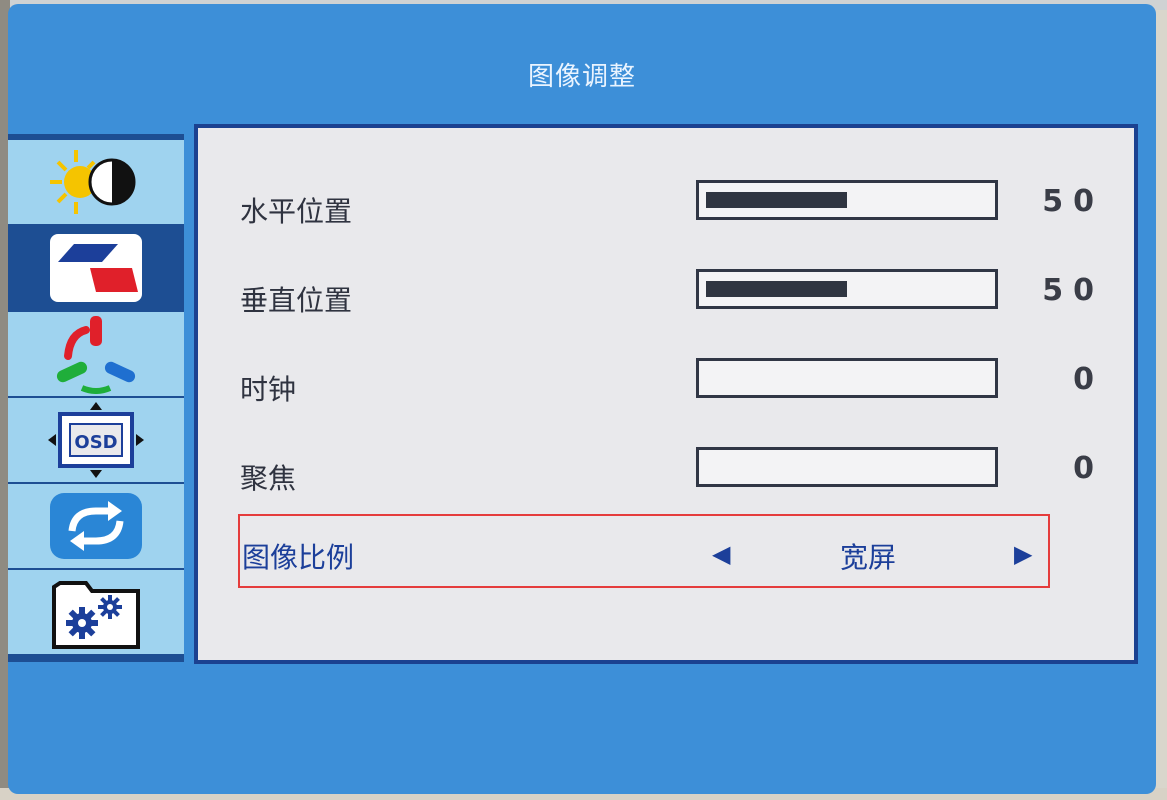 Image resolution: width=1167 pixels, height=800 pixels. I want to click on v-position-slider, so click(847, 289).